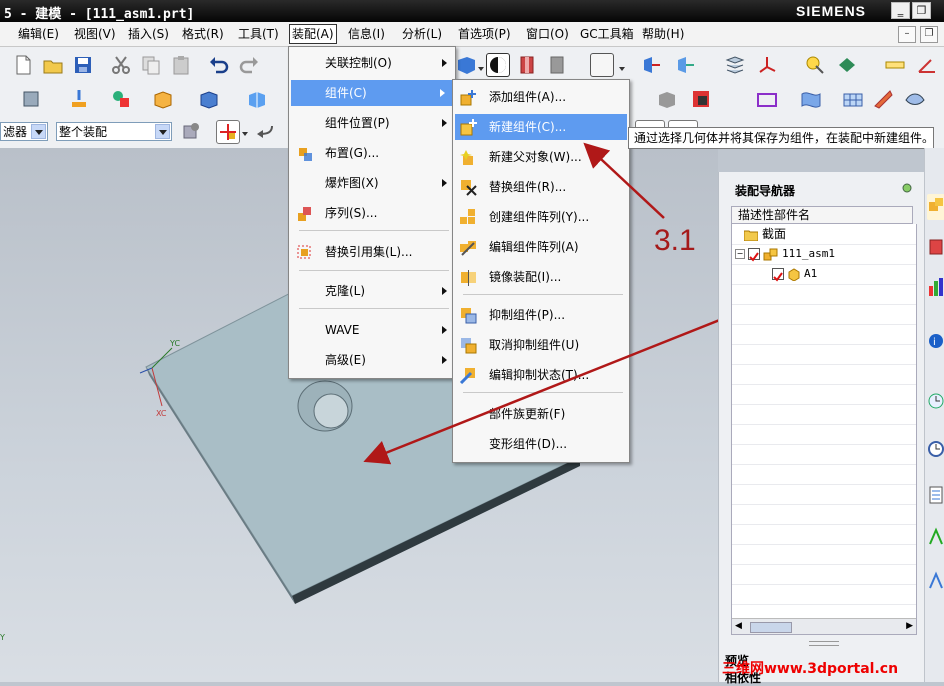 The height and width of the screenshot is (686, 944). I want to click on ruled-surface-icon, so click(811, 99).